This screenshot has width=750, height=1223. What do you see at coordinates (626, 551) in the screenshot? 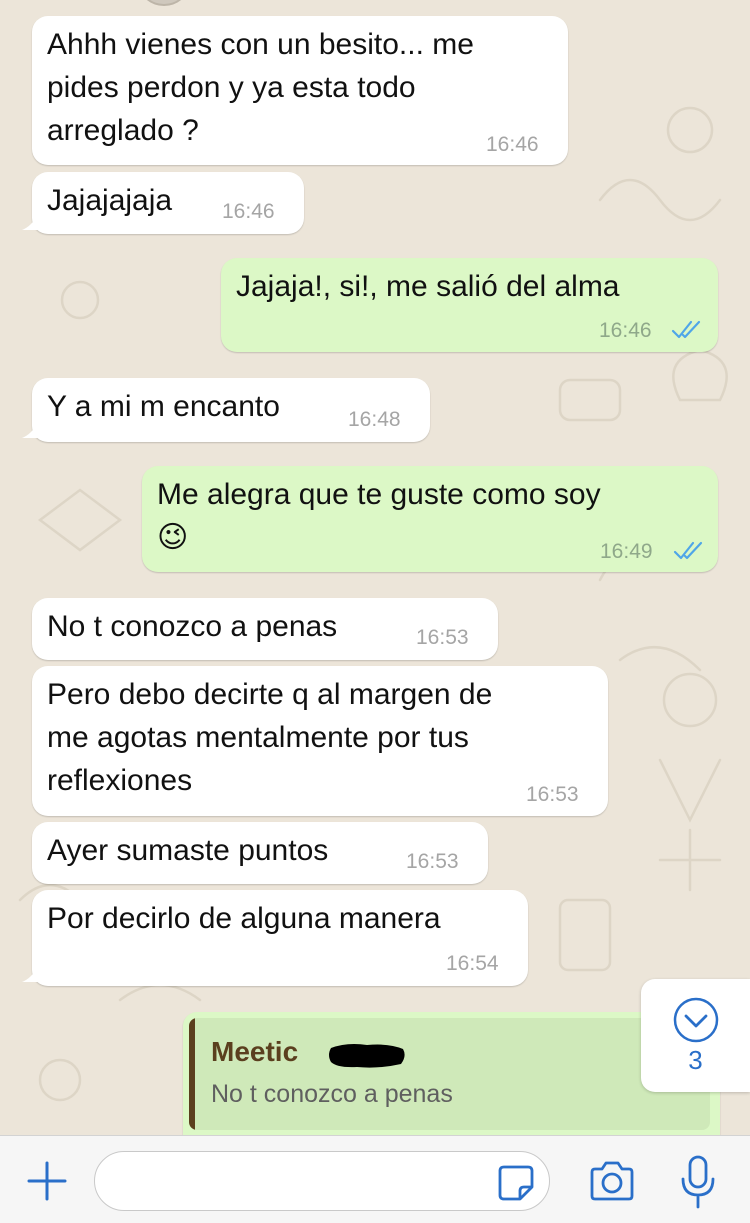
I see `message-time: 16:49` at bounding box center [626, 551].